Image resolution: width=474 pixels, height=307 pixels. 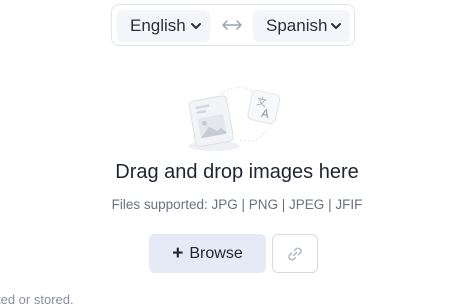 I want to click on format-item: PNG, so click(x=263, y=204).